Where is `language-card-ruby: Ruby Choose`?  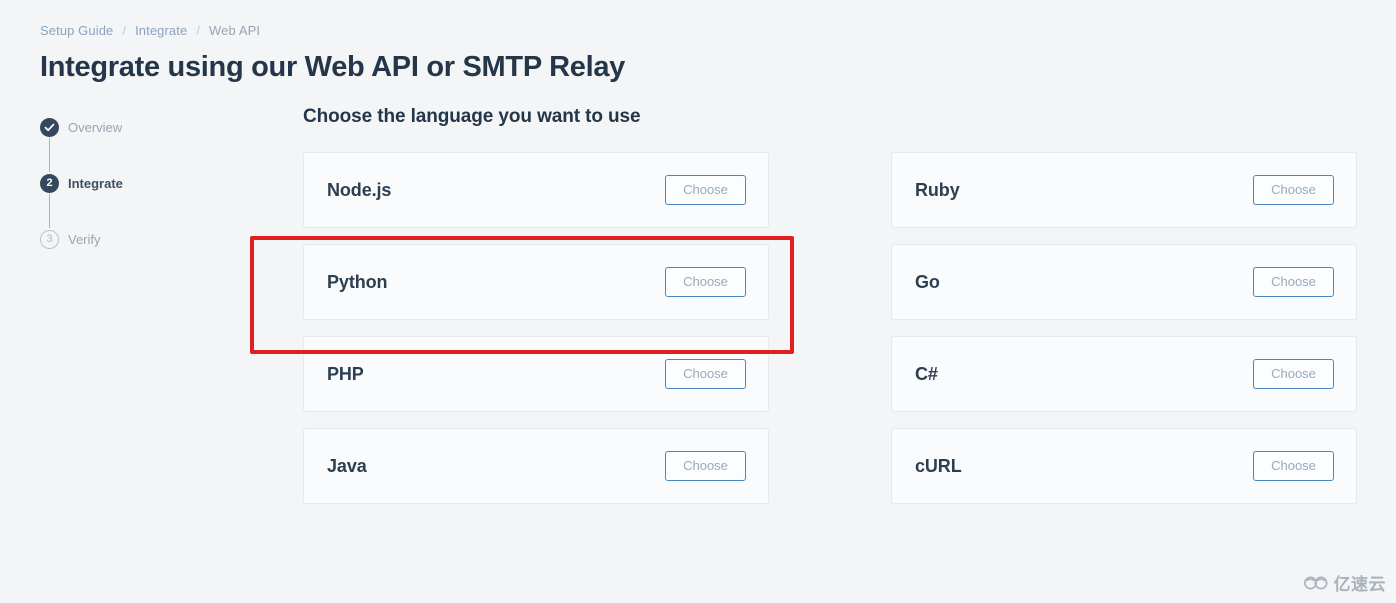
language-card-ruby: Ruby Choose is located at coordinates (1124, 190).